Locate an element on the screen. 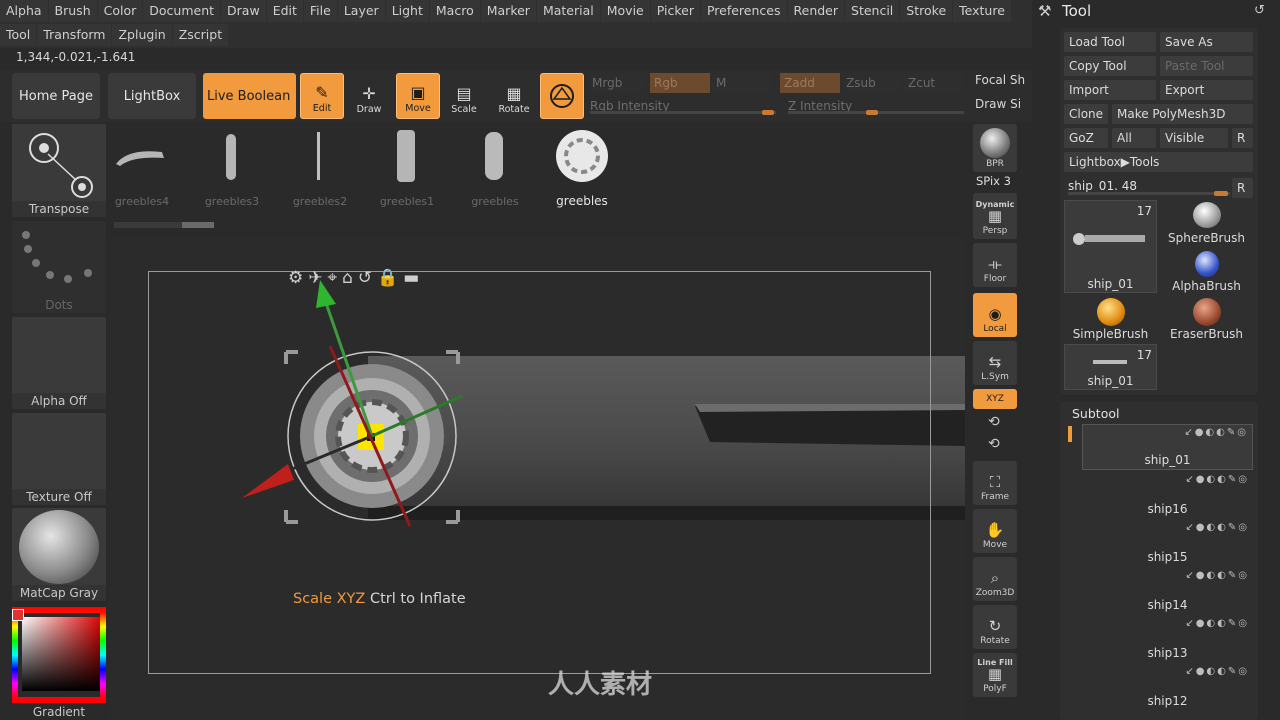 The image size is (1280, 720). scale-button: ▤ Scale is located at coordinates (464, 96).